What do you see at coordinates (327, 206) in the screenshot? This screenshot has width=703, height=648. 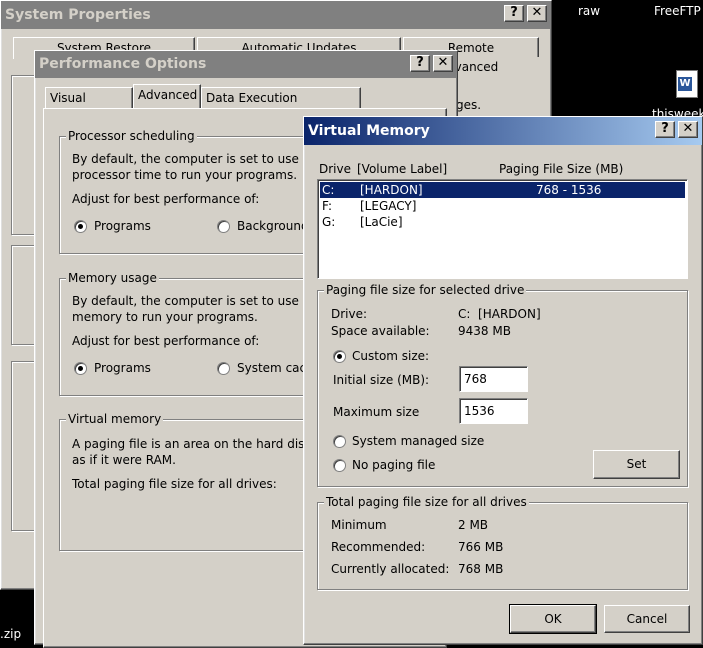 I see `drive-letter: F:` at bounding box center [327, 206].